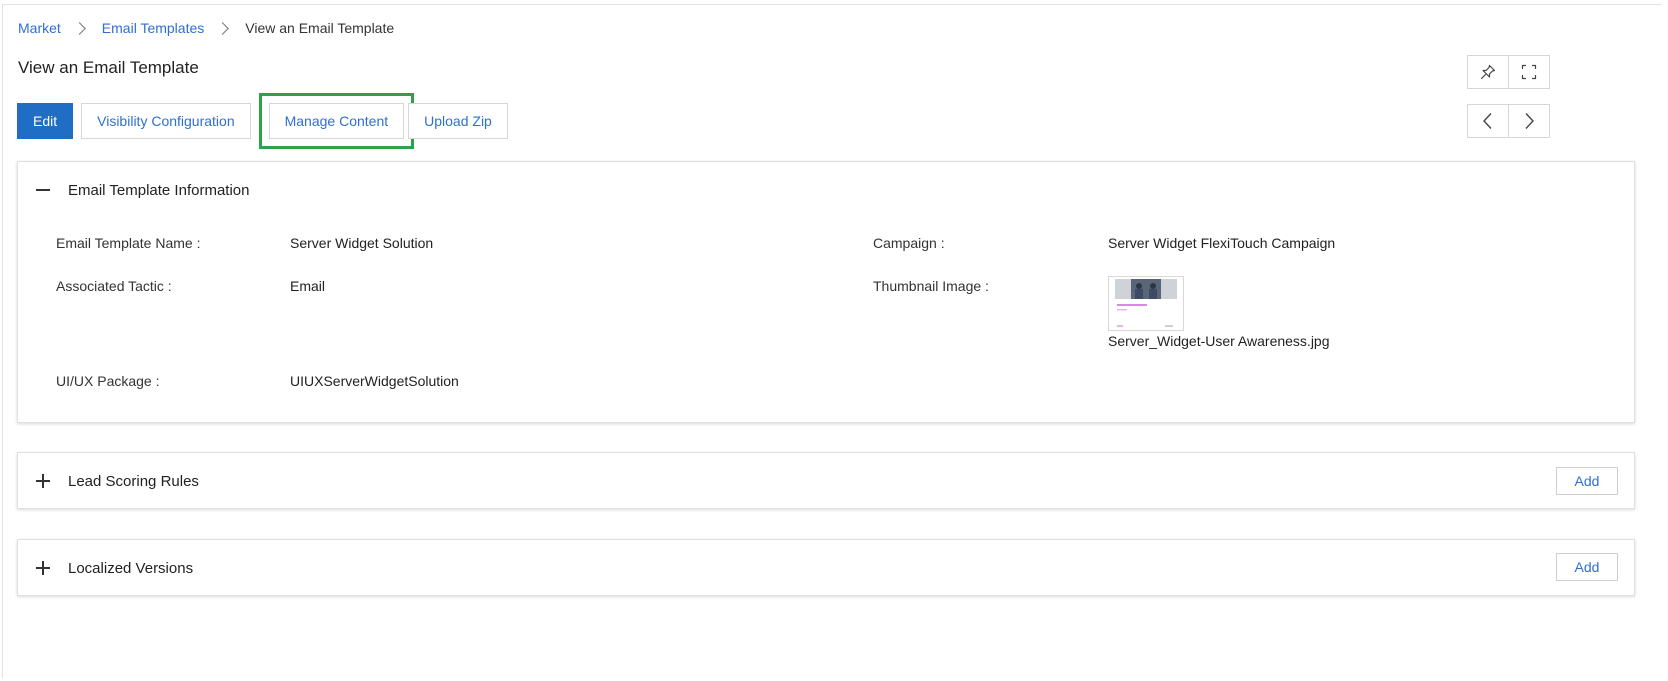 The image size is (1668, 681). Describe the element at coordinates (931, 286) in the screenshot. I see `thumbnail-image-label: Thumbnail Image :` at that location.